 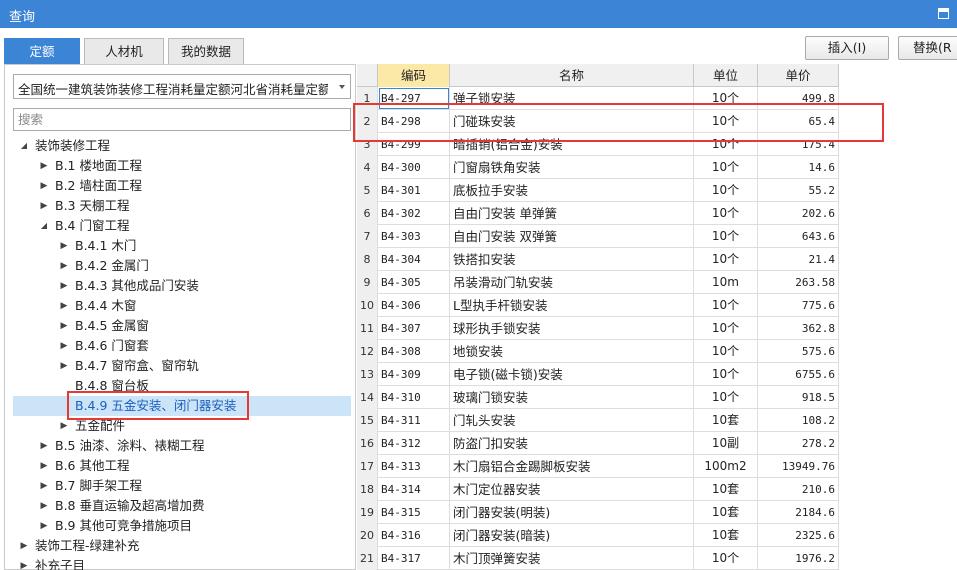 I want to click on table-row: 16 B4-312 防盗门扣安装 10副 278.2, so click(x=598, y=443).